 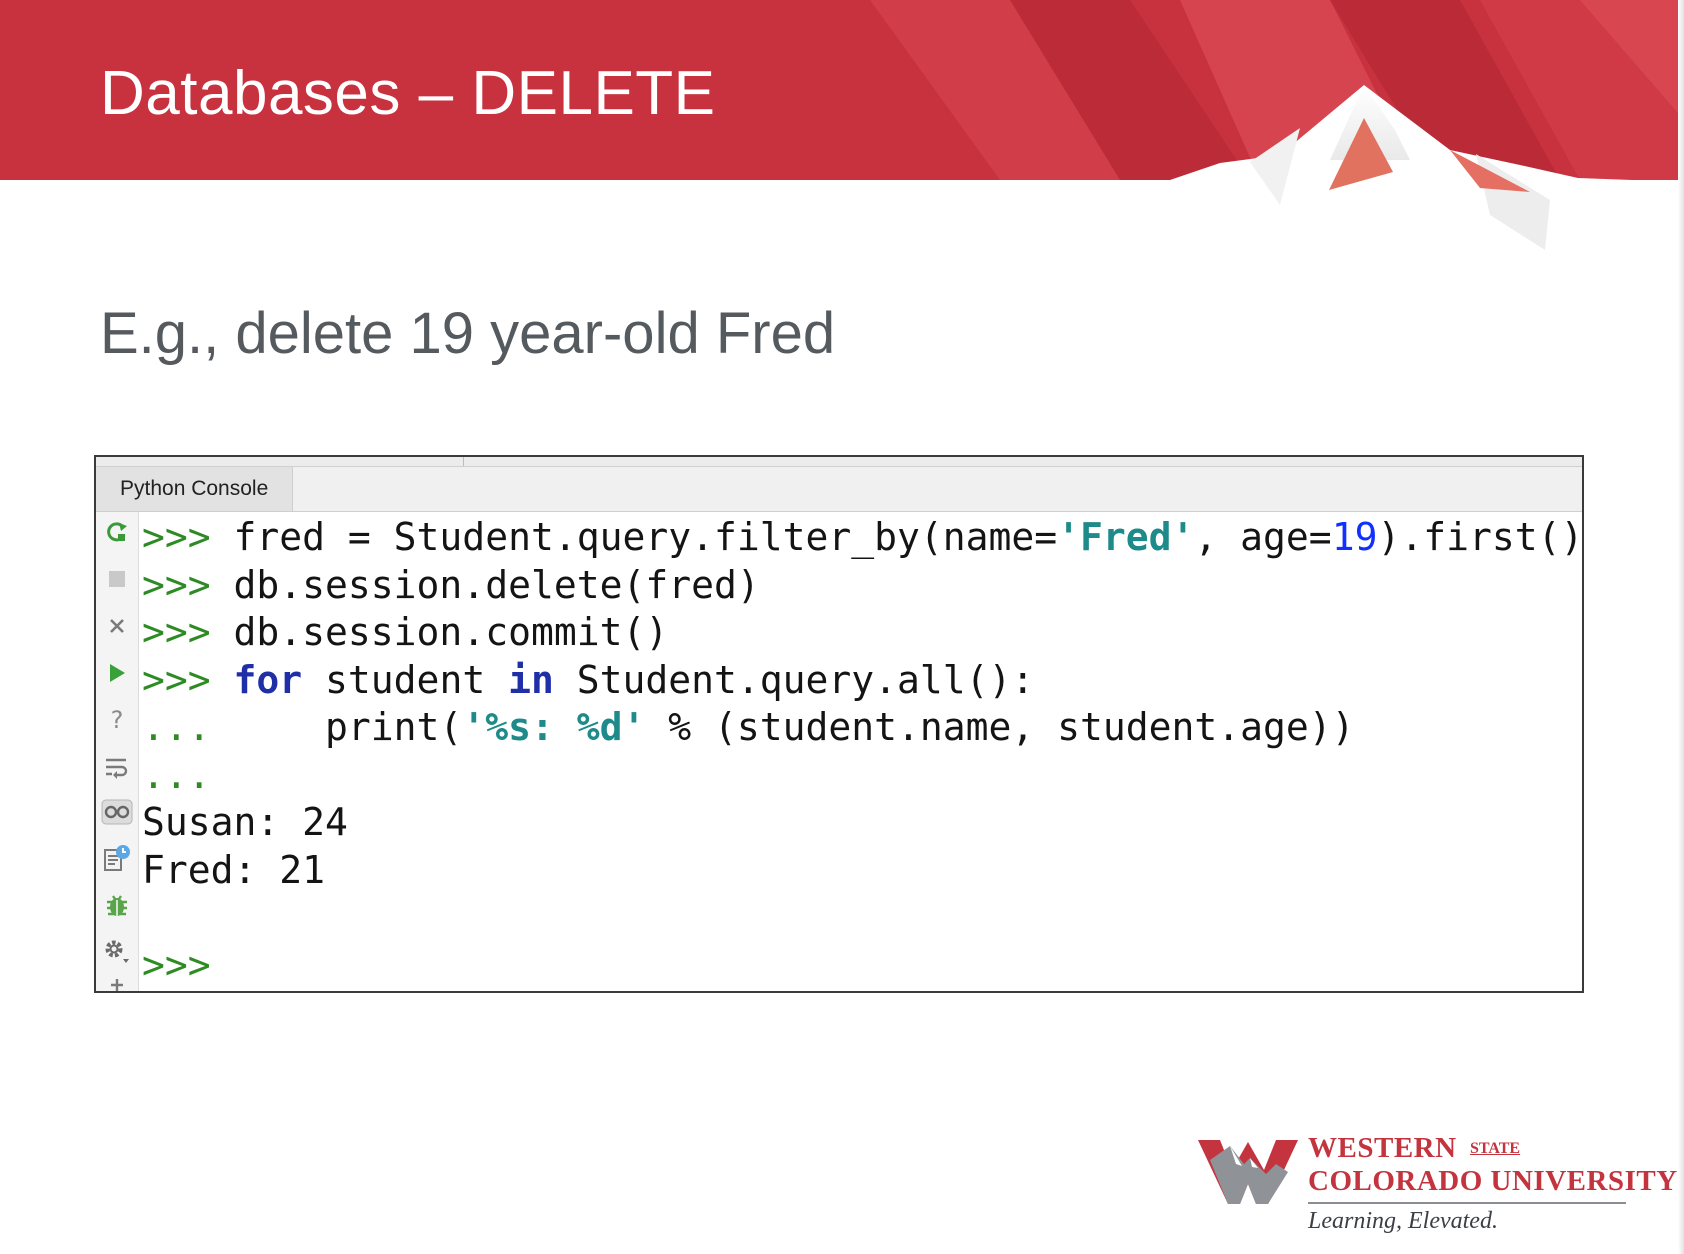 I want to click on console-line: >>> db.session.commit(), so click(x=405, y=632).